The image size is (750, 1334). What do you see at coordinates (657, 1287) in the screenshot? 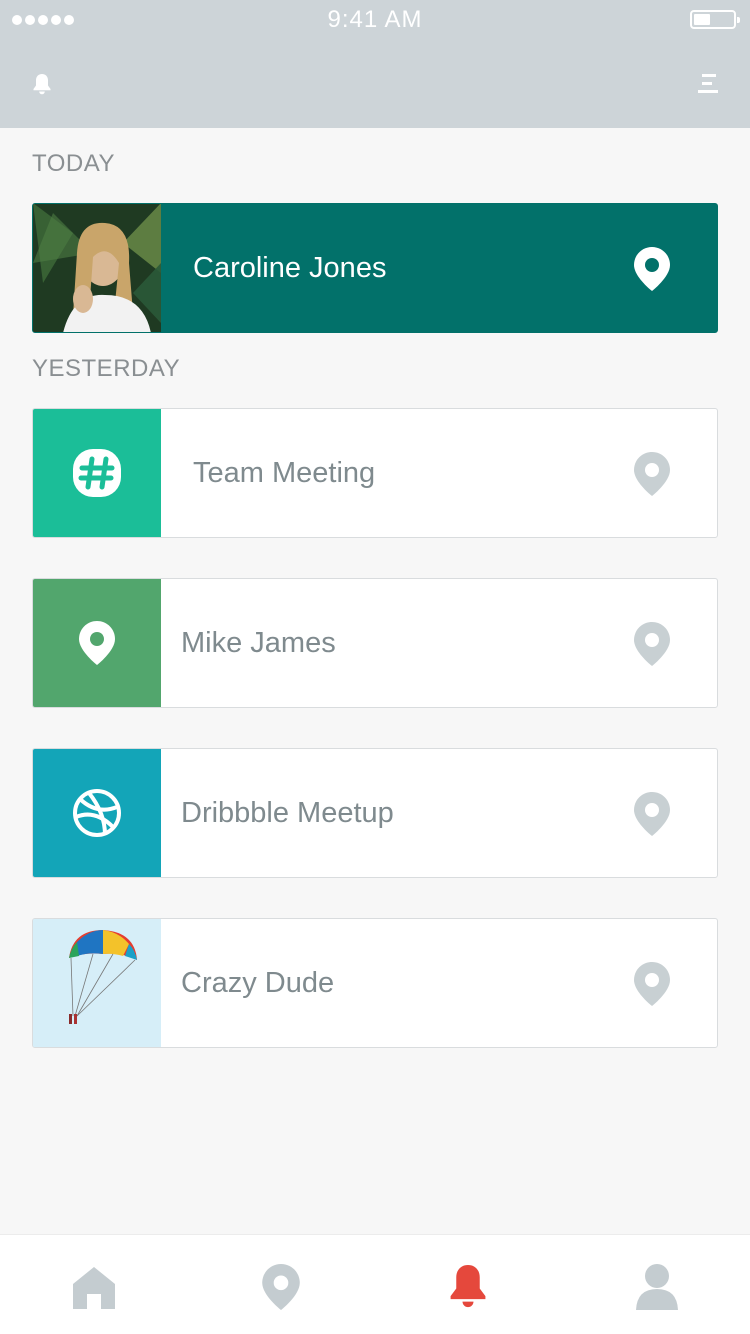
I see `profile-icon` at bounding box center [657, 1287].